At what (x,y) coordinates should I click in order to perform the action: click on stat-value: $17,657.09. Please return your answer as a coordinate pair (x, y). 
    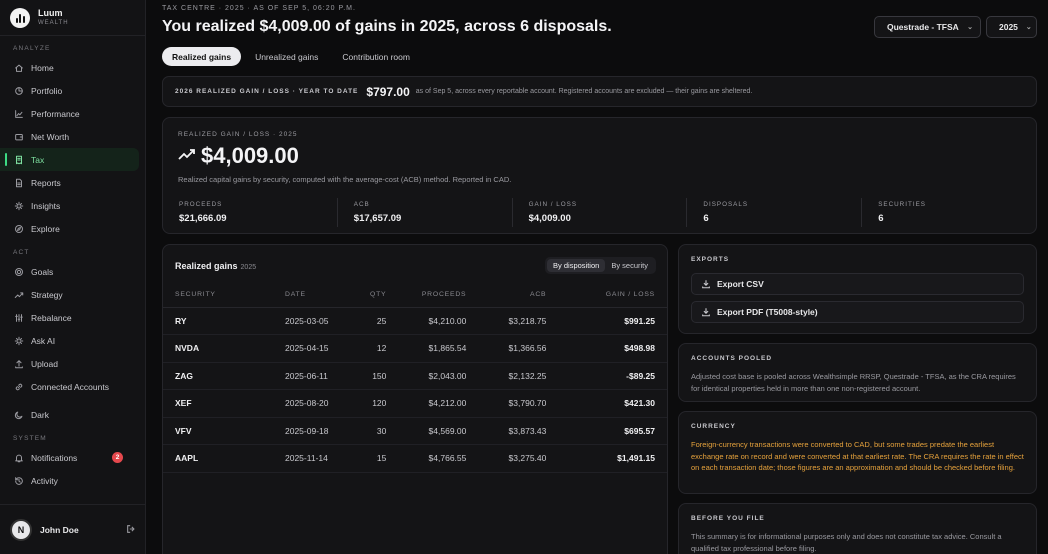
    Looking at the image, I should click on (377, 218).